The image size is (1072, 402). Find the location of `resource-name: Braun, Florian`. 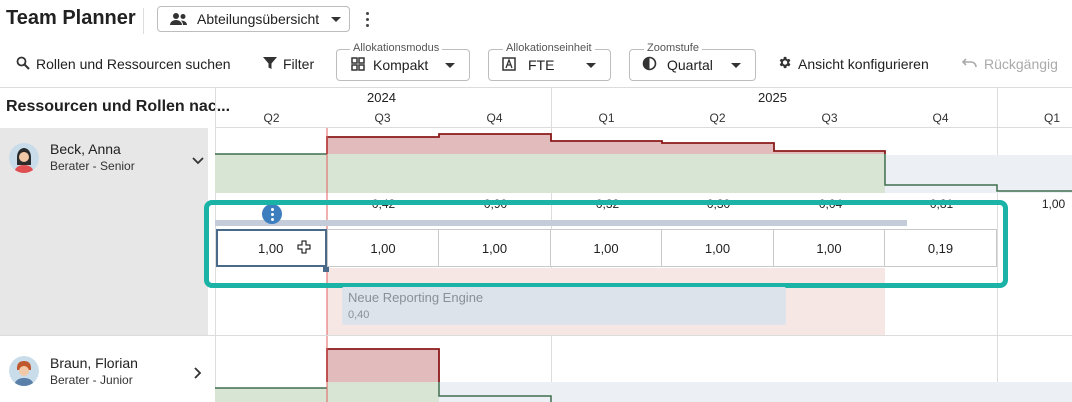

resource-name: Braun, Florian is located at coordinates (94, 363).